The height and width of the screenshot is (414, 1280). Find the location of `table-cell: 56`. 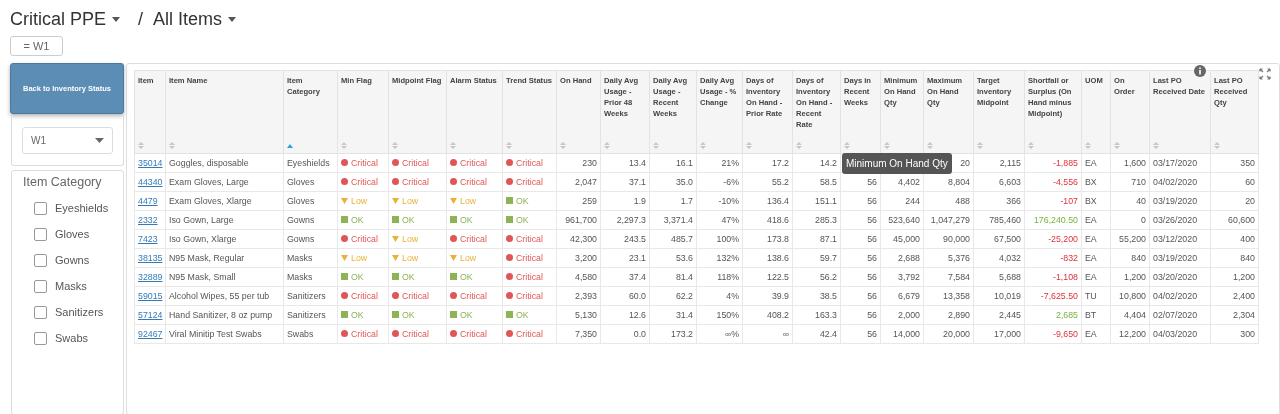

table-cell: 56 is located at coordinates (872, 220).